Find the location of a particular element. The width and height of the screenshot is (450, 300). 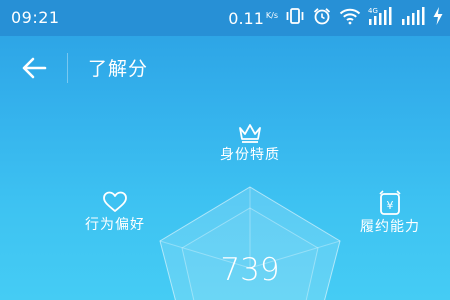

status-bar: 09:21 0.11 K/s 4G is located at coordinates (225, 18).